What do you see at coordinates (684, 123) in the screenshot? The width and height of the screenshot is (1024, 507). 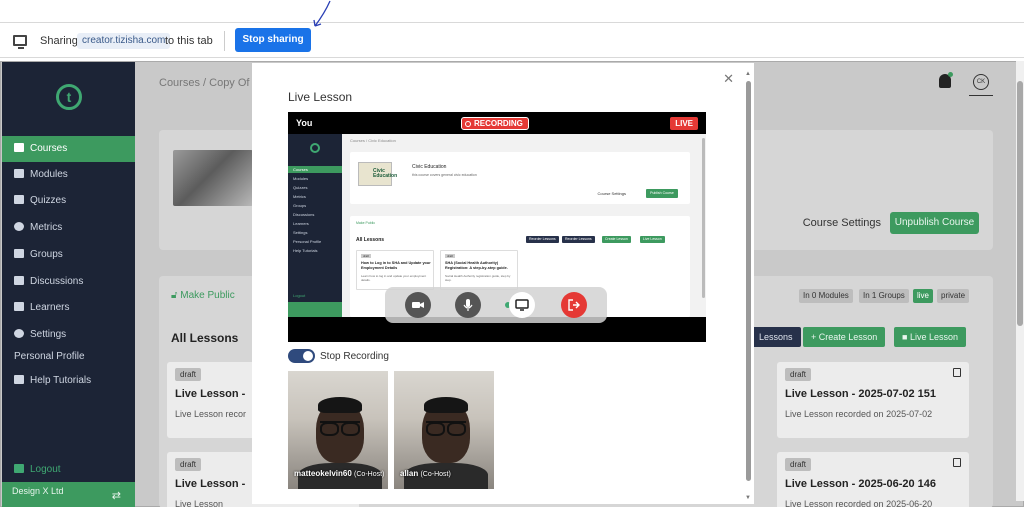 I see `live-indicator: LIVE` at bounding box center [684, 123].